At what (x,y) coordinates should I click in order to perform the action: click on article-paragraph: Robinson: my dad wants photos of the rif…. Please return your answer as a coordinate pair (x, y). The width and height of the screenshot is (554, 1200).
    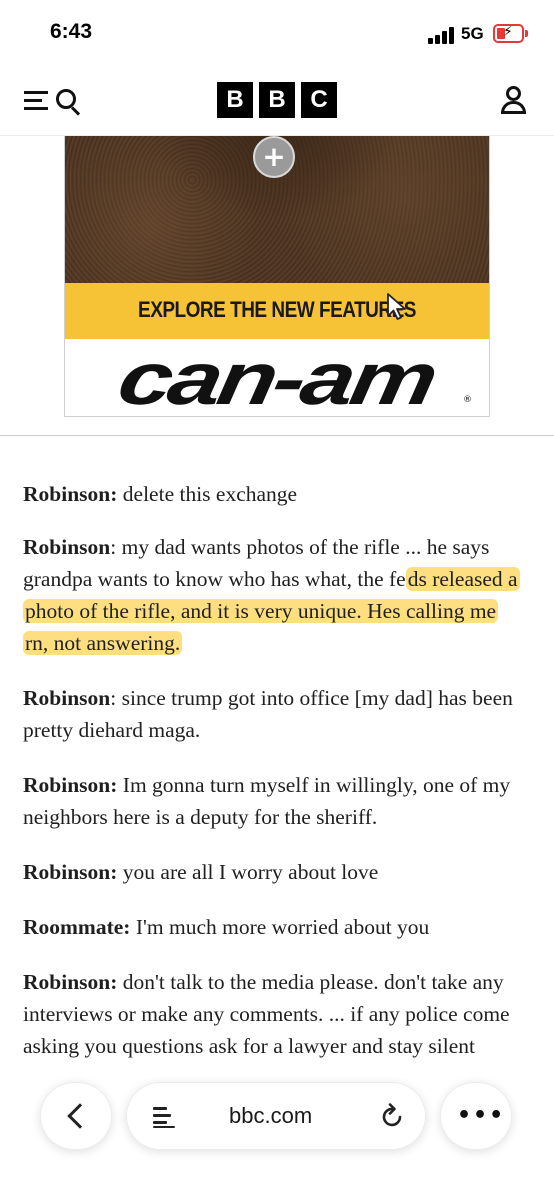
    Looking at the image, I should click on (273, 595).